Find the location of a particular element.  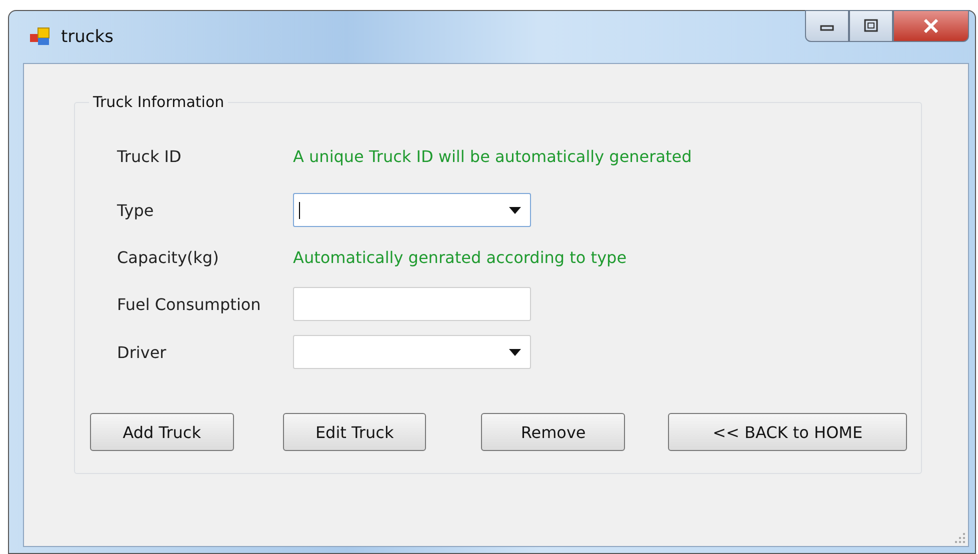

maximize-icon is located at coordinates (871, 26).